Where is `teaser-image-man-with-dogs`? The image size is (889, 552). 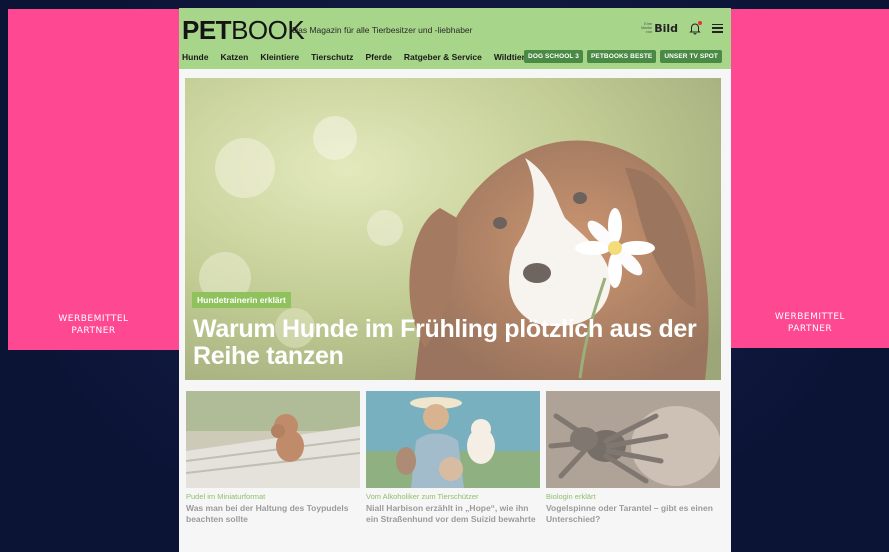 teaser-image-man-with-dogs is located at coordinates (453, 439).